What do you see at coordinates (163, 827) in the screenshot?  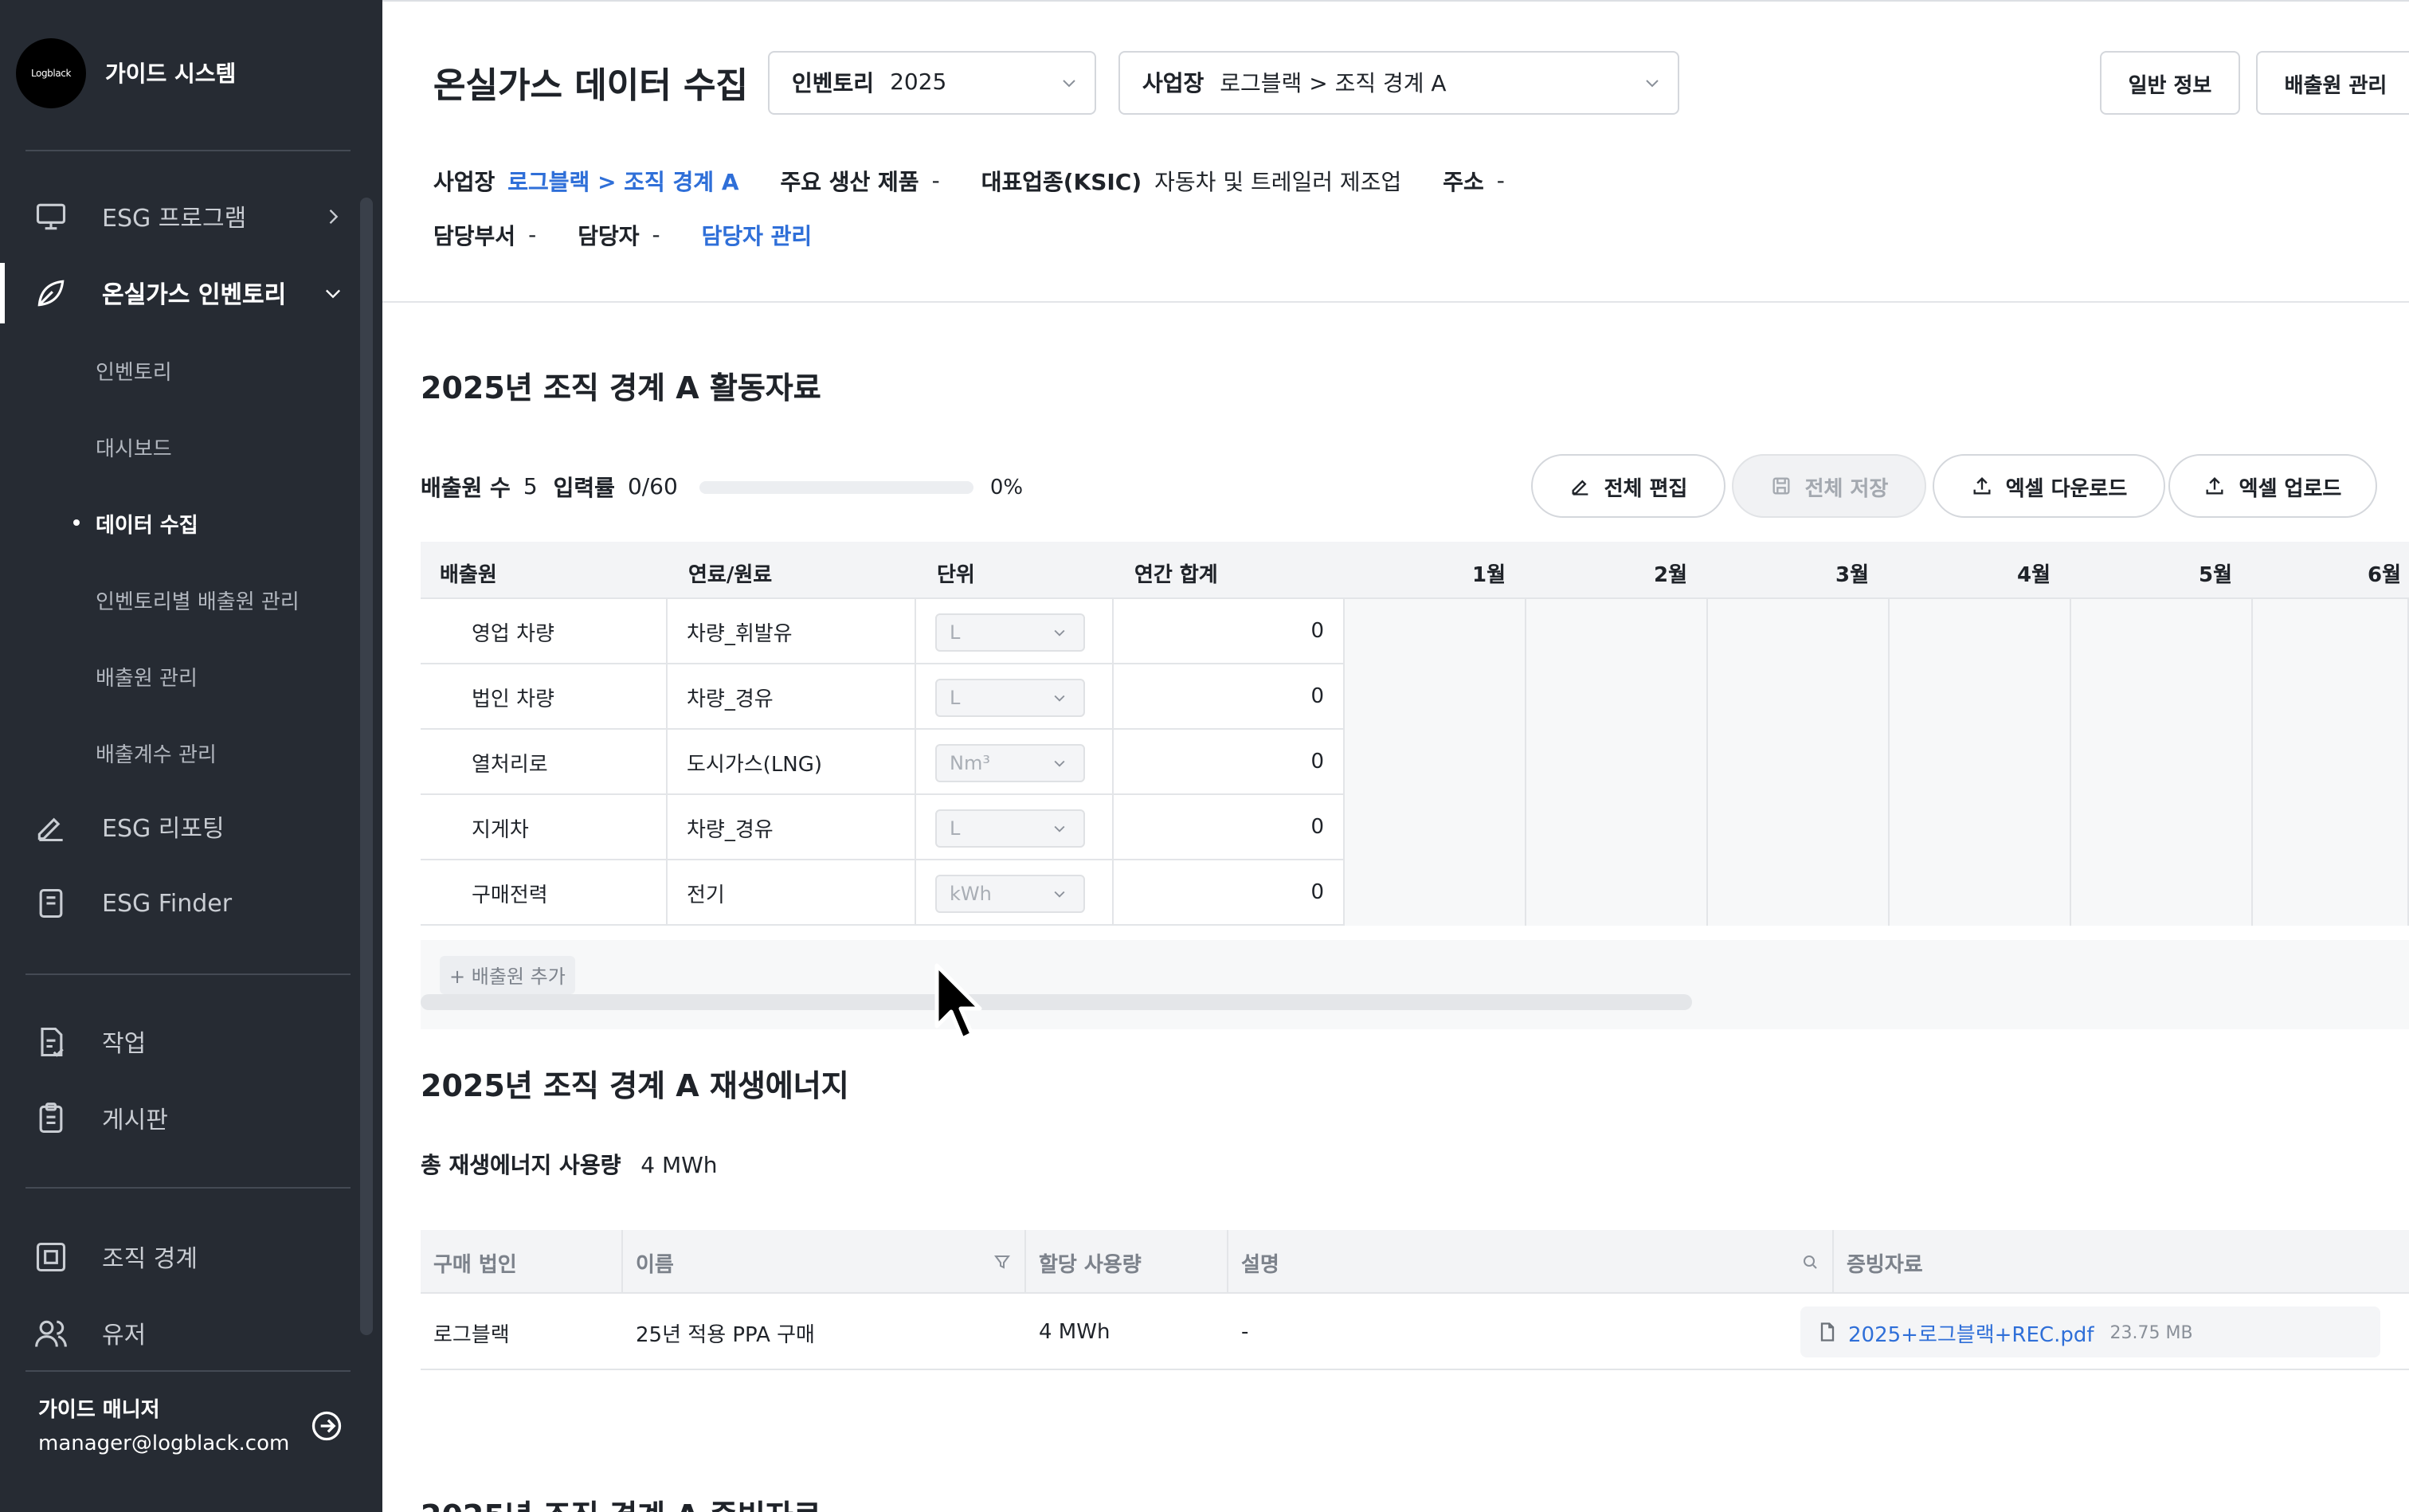 I see `sidebar-item-label: ESG 리포팅` at bounding box center [163, 827].